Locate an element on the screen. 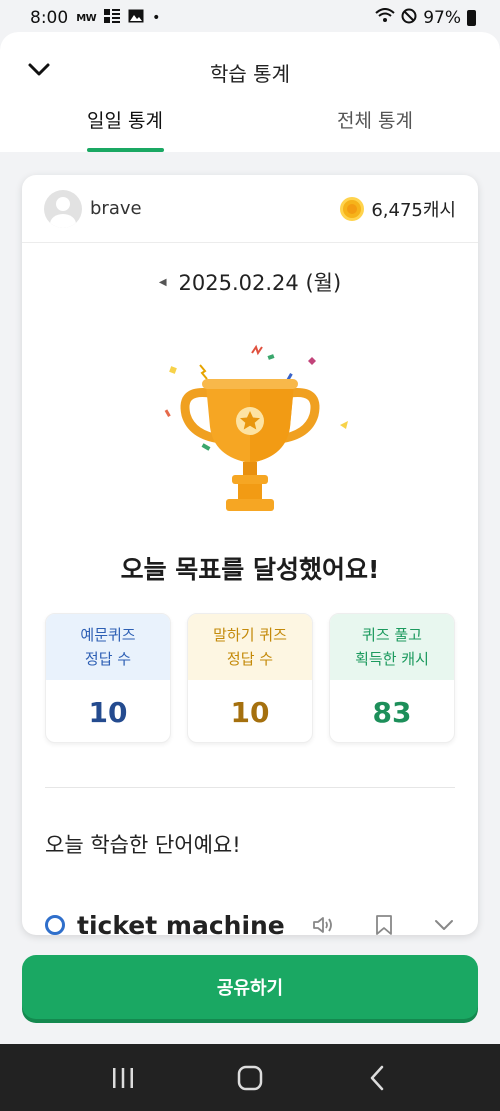  word-item: ticket machine is located at coordinates (251, 925).